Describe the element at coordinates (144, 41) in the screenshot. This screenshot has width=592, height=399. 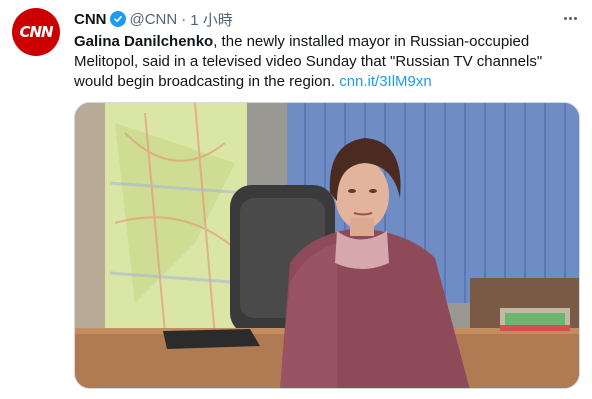
I see `tweet-text-bold-name: Galina Danilchenko` at that location.